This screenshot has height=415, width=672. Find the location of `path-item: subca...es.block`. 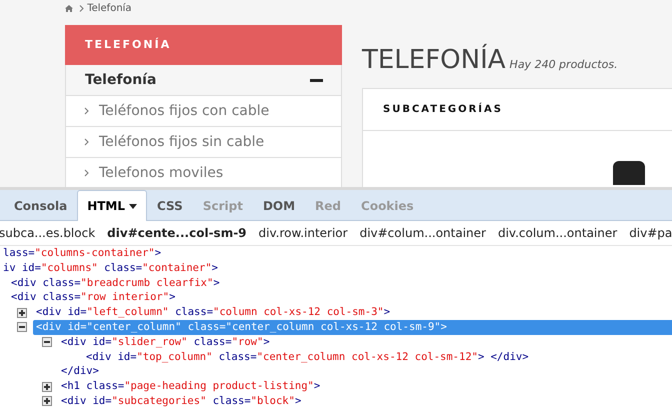

path-item: subca...es.block is located at coordinates (48, 233).